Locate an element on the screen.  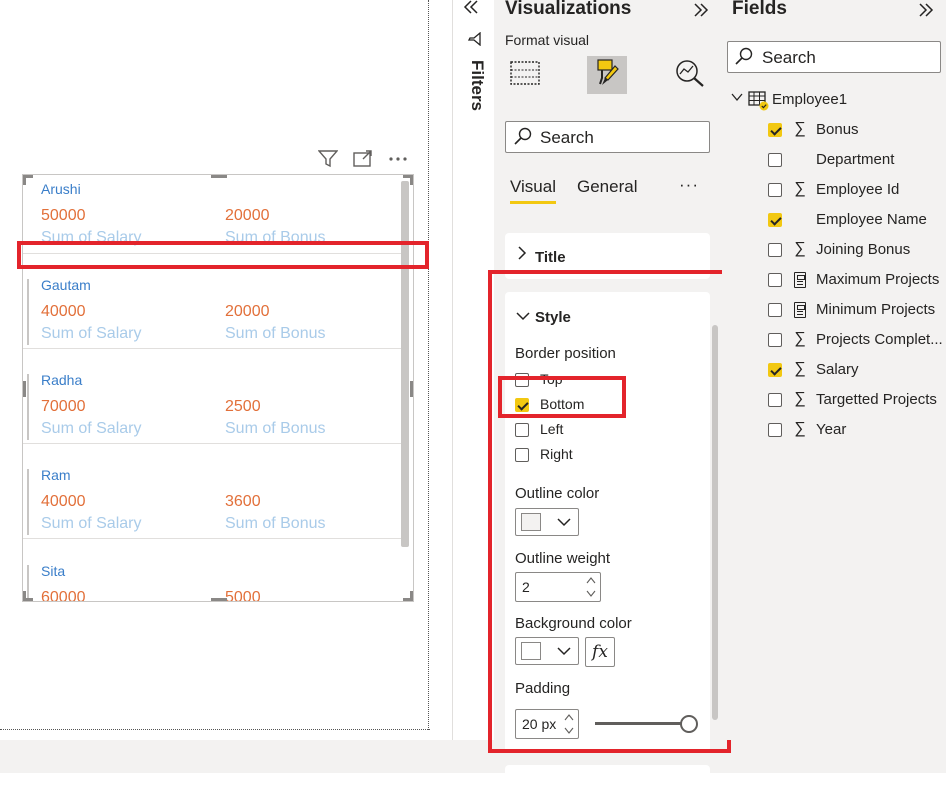
tab-visual: Visual is located at coordinates (533, 187).